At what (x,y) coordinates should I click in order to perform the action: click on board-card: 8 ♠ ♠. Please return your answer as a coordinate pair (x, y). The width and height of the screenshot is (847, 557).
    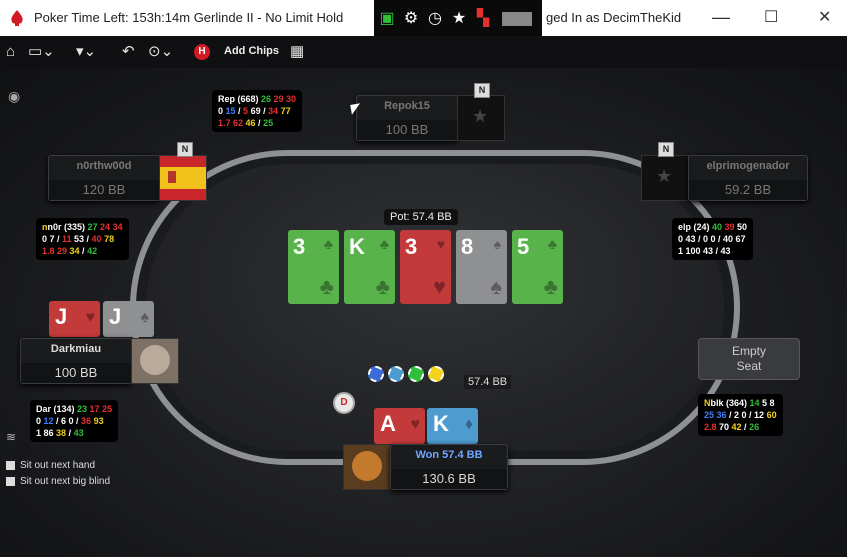
    Looking at the image, I should click on (481, 267).